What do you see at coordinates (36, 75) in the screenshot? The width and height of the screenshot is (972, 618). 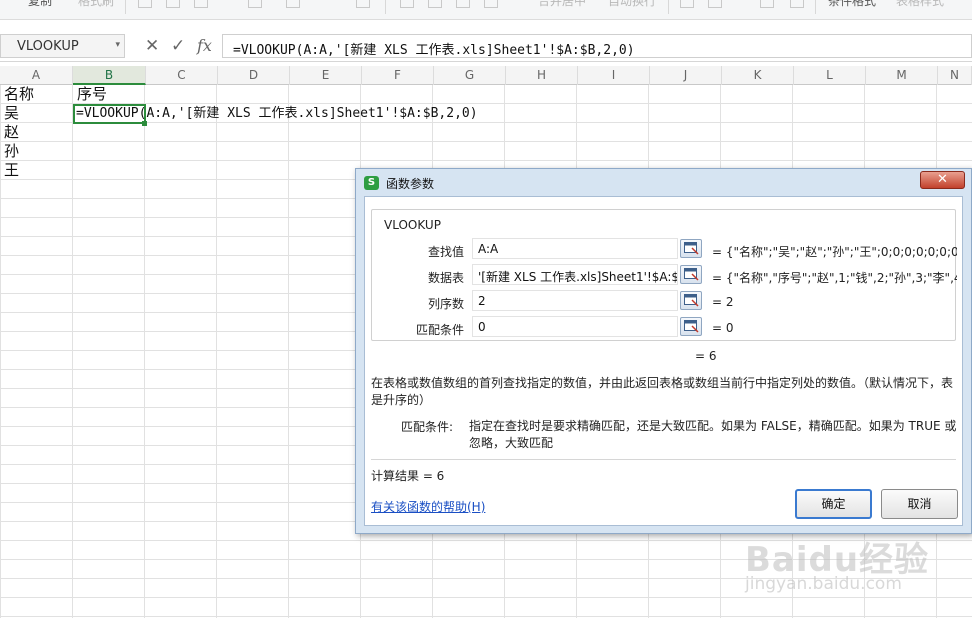 I see `column-header-a: A` at bounding box center [36, 75].